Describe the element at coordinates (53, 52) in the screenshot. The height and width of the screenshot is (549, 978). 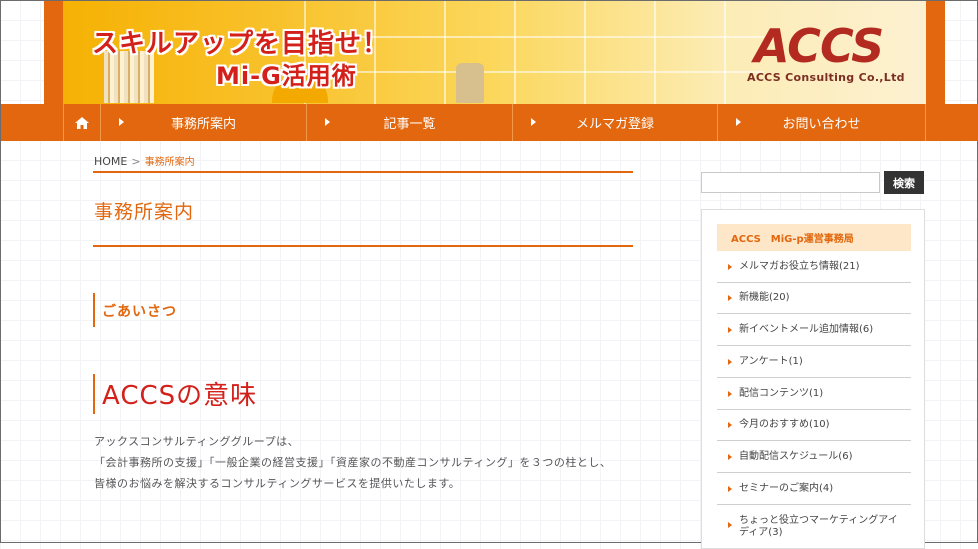
I see `banner-frame-left` at that location.